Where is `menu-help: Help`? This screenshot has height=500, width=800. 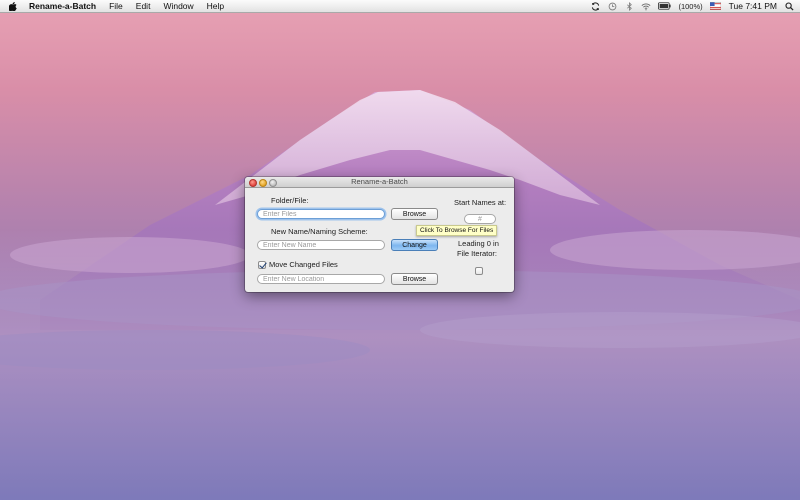 menu-help: Help is located at coordinates (215, 6).